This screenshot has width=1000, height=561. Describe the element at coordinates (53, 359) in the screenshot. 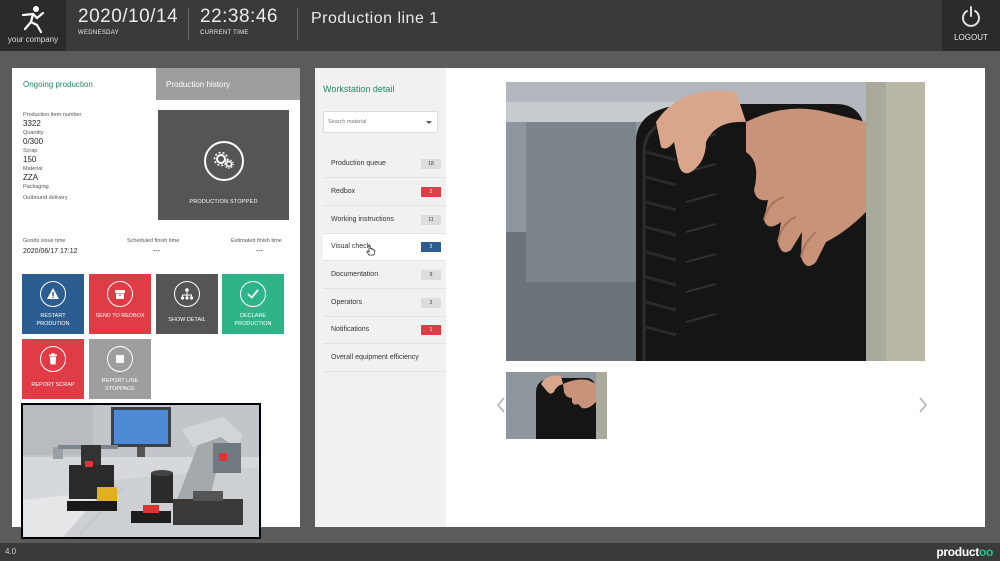

I see `trash-icon` at that location.